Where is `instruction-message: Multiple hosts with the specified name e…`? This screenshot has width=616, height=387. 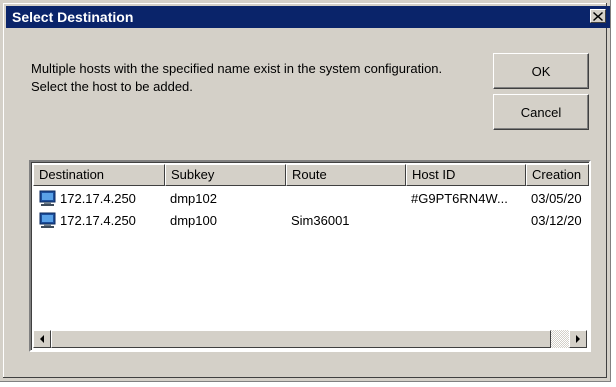
instruction-message: Multiple hosts with the specified name e… is located at coordinates (237, 77).